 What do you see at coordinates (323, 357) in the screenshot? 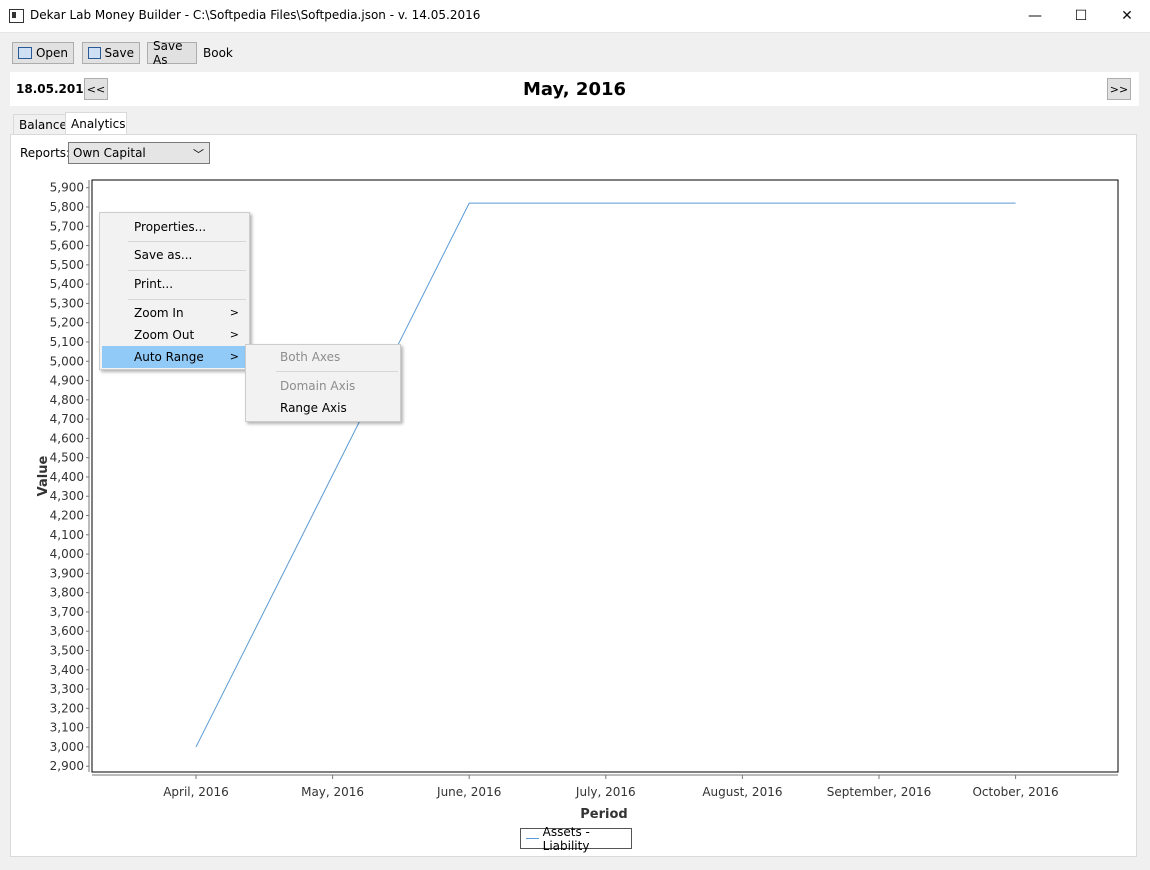
I see `menu-item-both-axes: Both Axes` at bounding box center [323, 357].